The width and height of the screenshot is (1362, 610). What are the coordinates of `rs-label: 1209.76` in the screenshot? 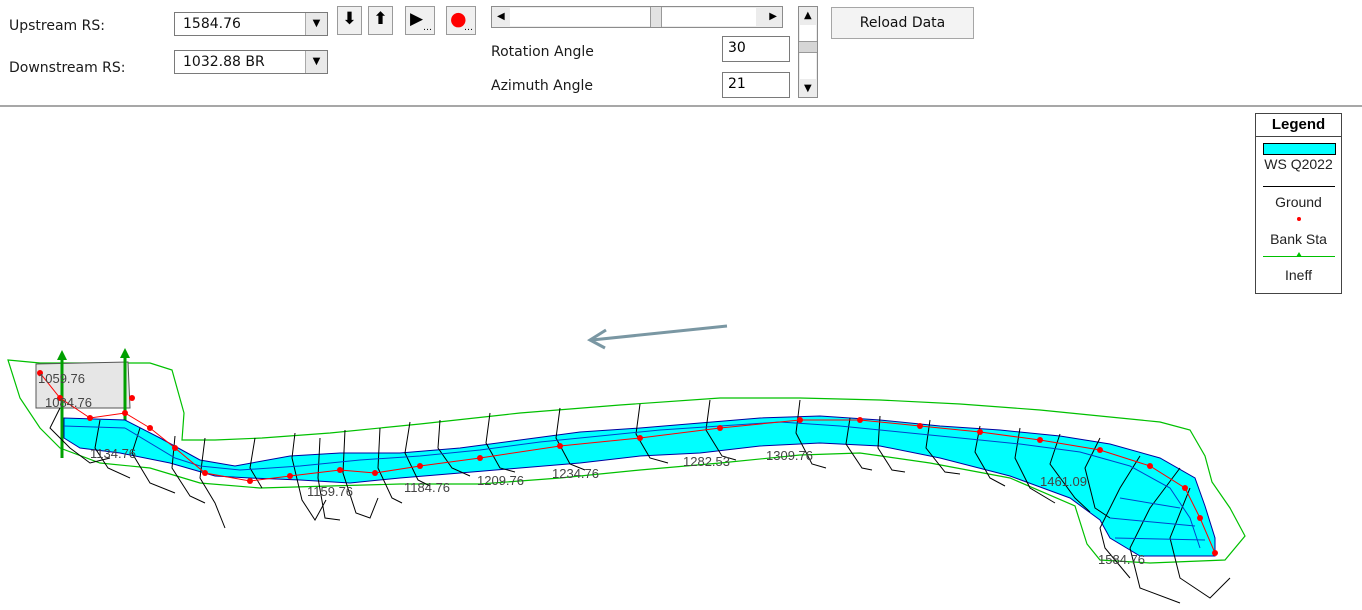 It's located at (500, 480).